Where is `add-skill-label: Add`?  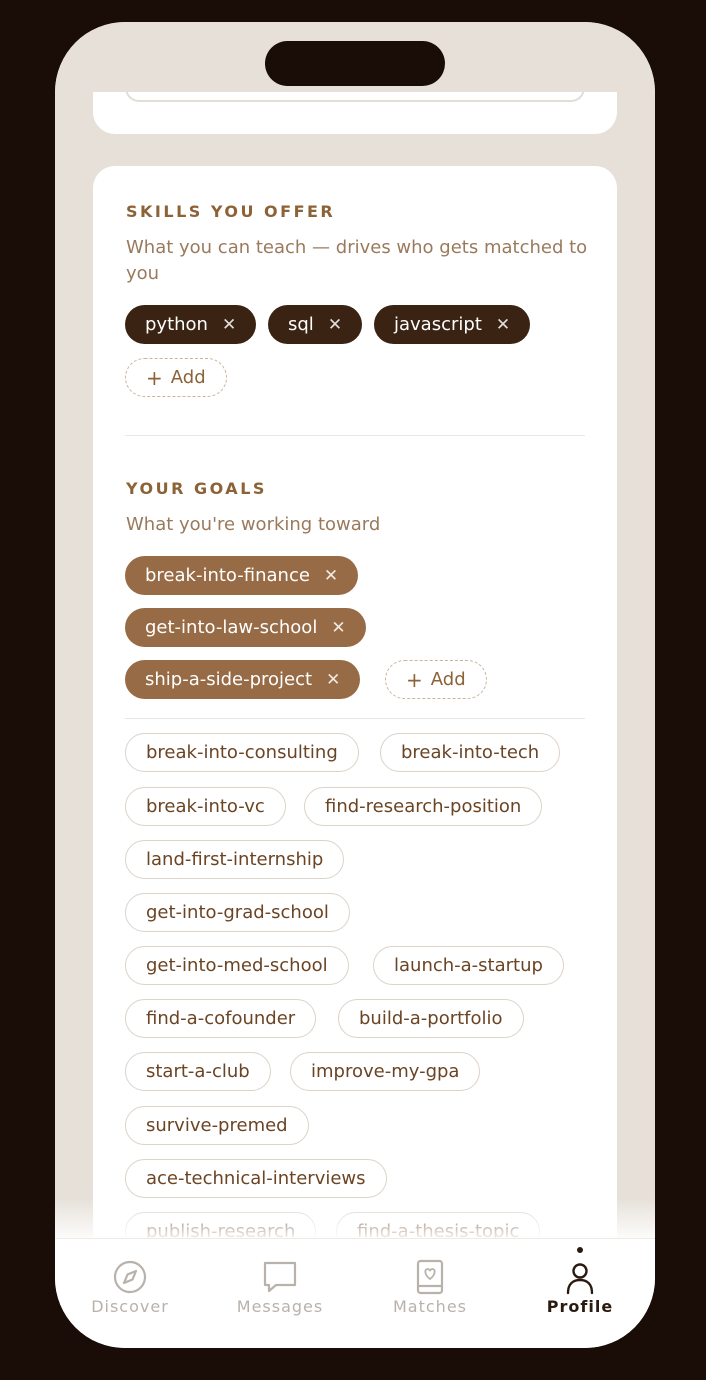
add-skill-label: Add is located at coordinates (188, 377).